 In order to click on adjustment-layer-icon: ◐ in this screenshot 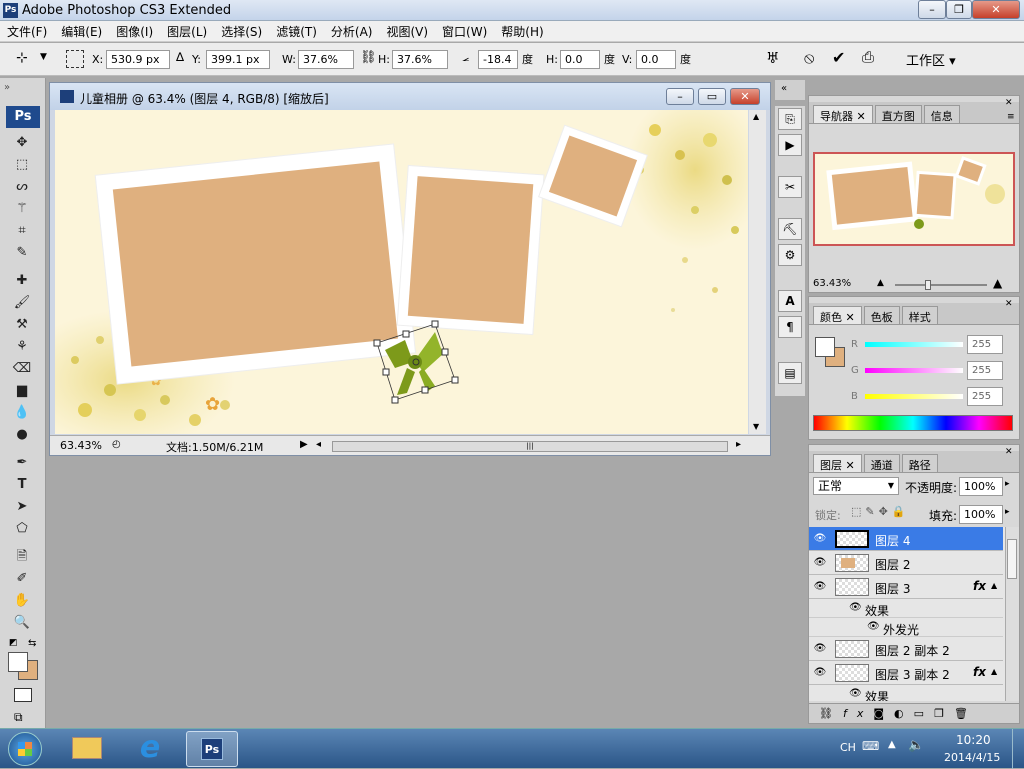, I will do `click(904, 713)`.